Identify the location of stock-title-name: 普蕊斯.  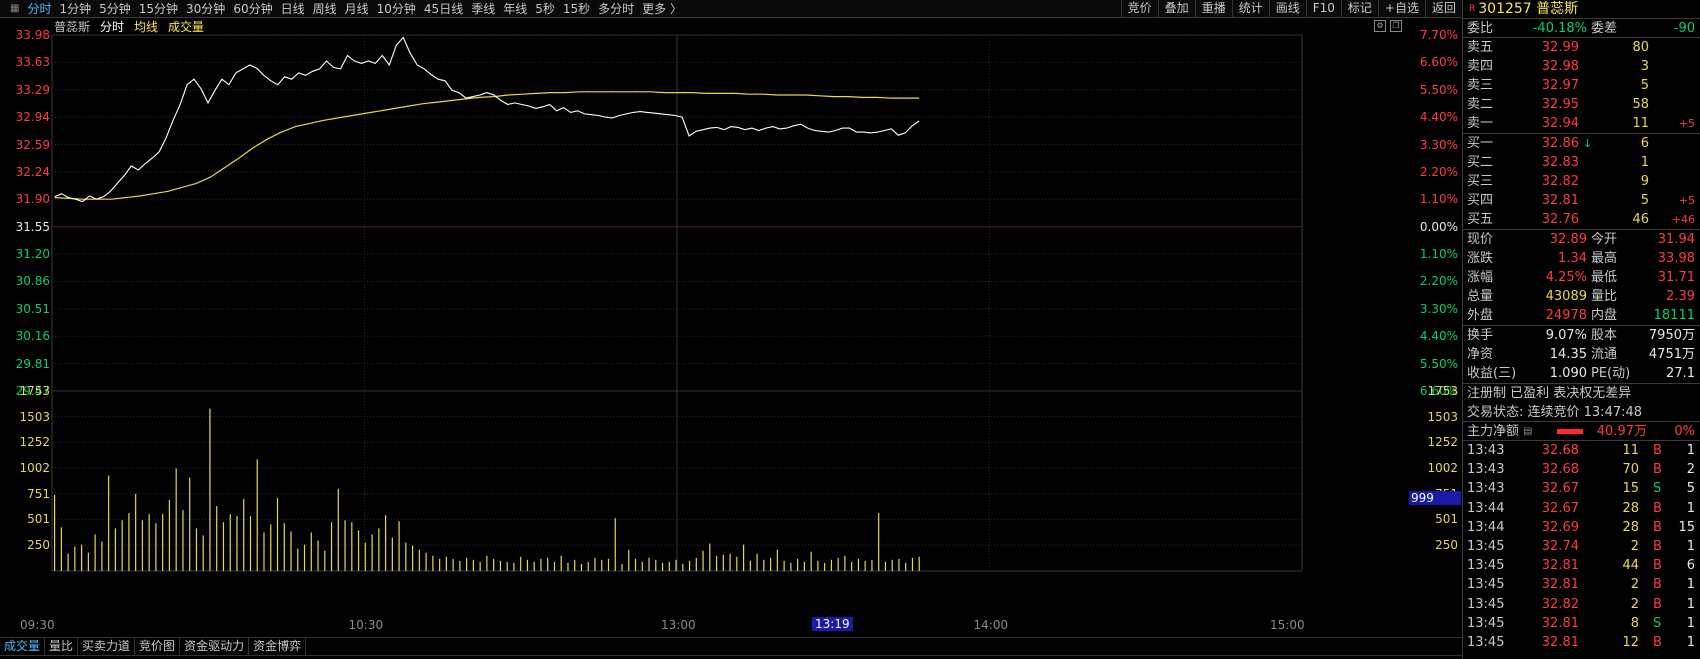
(1557, 9).